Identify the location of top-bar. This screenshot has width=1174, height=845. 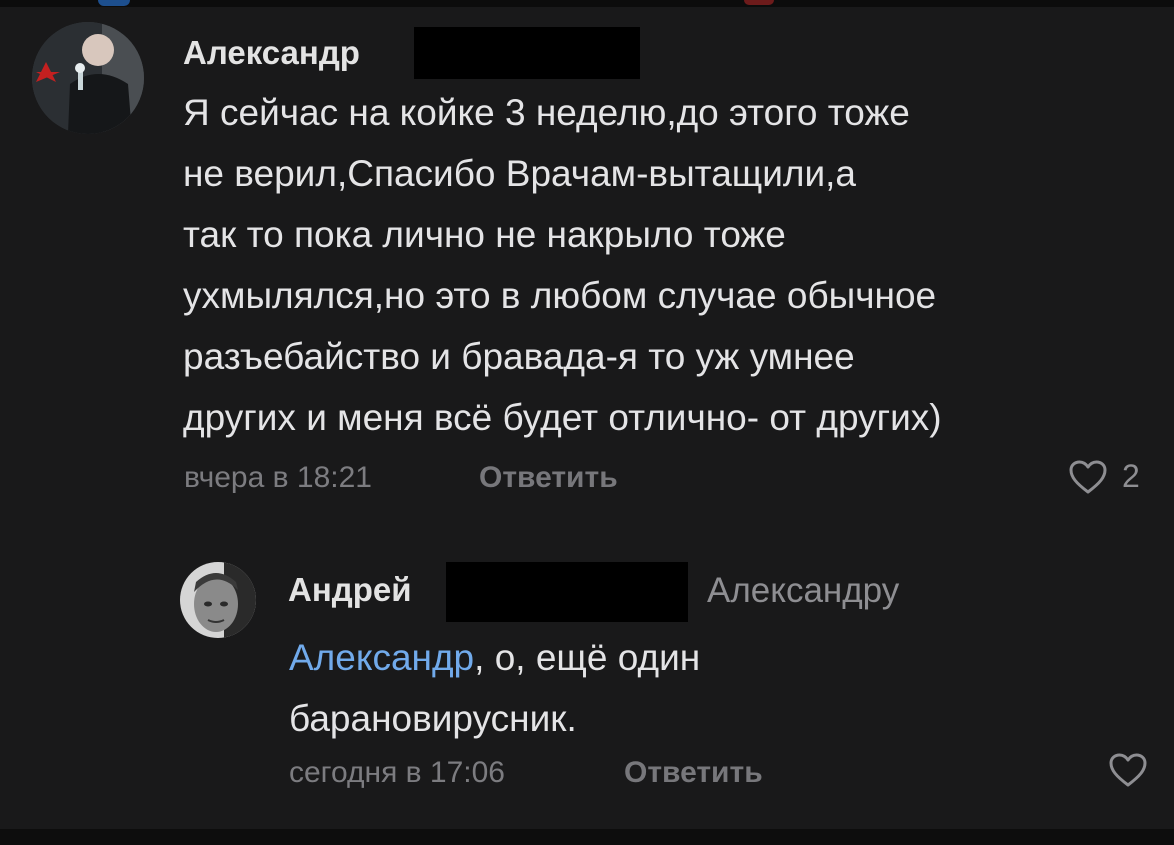
(587, 3).